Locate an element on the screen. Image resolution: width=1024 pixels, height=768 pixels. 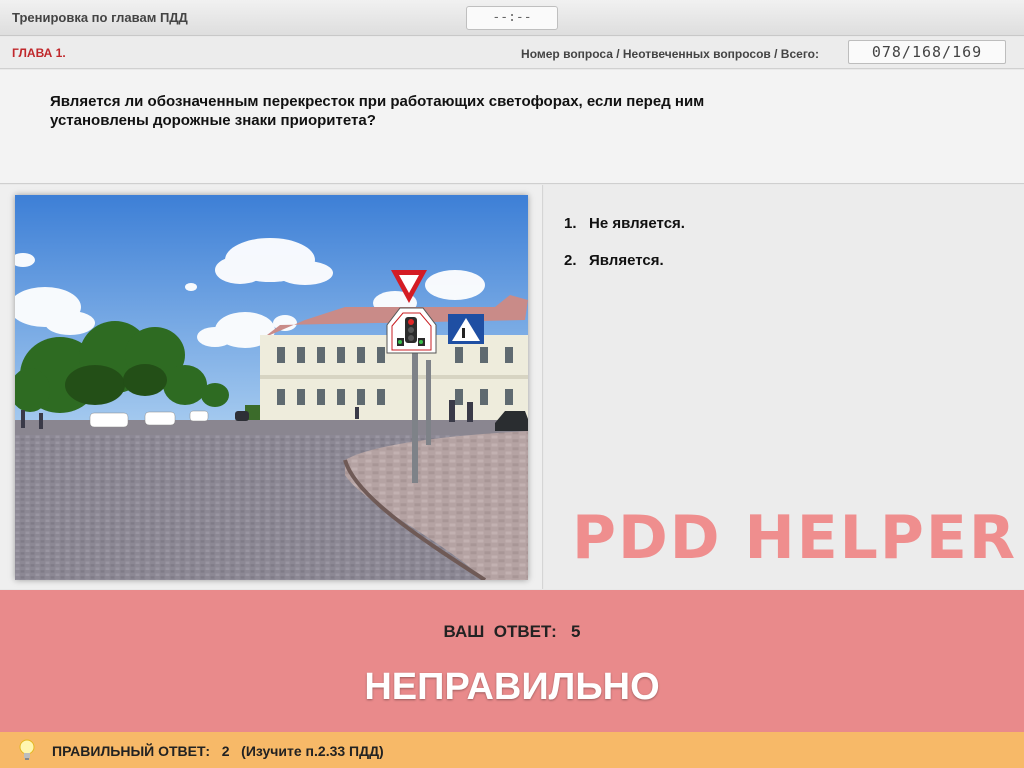
answer-text: Не является. is located at coordinates (637, 223).